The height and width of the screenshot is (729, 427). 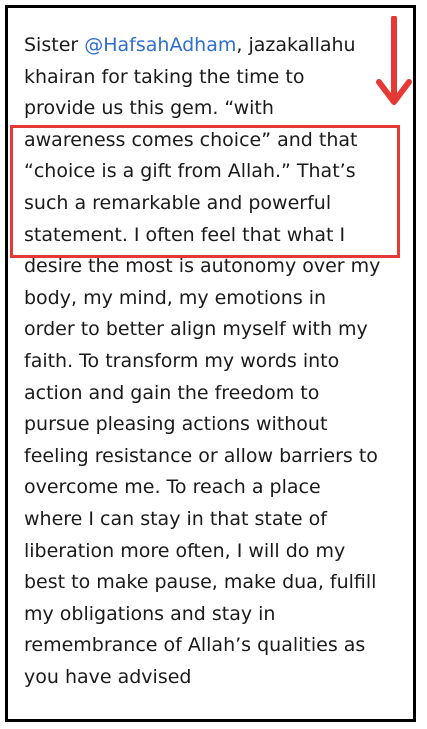 What do you see at coordinates (108, 676) in the screenshot?
I see `comment-line: you have advised` at bounding box center [108, 676].